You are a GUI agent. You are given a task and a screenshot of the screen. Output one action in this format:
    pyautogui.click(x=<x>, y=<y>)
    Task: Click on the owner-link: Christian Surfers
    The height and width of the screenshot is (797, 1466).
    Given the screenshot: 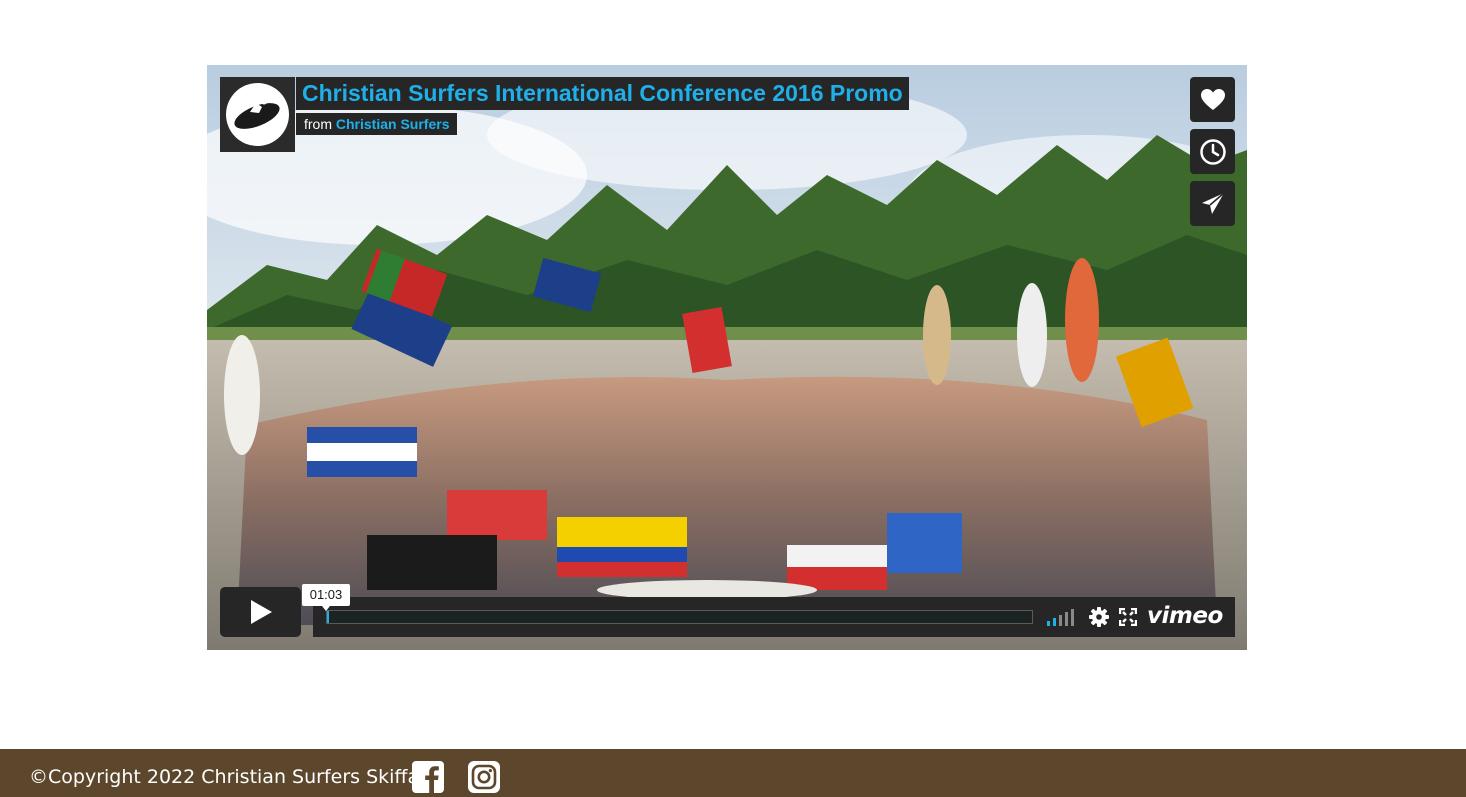 What is the action you would take?
    pyautogui.click(x=393, y=124)
    